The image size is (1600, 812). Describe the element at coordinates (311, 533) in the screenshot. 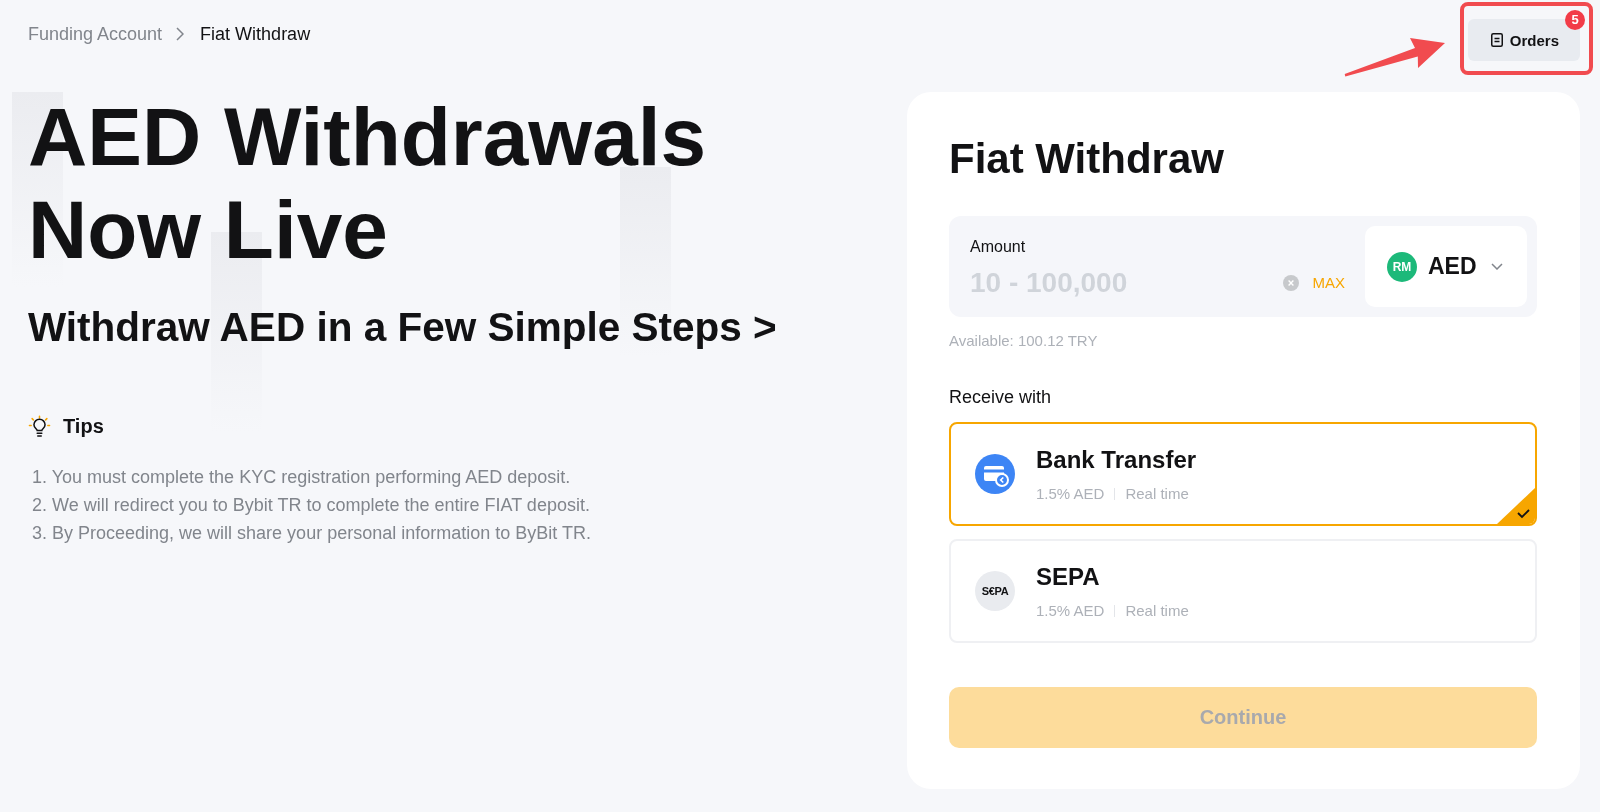

I see `tip-text: 3. By Proceeding, we will share your personal information to ByBit TR.` at that location.